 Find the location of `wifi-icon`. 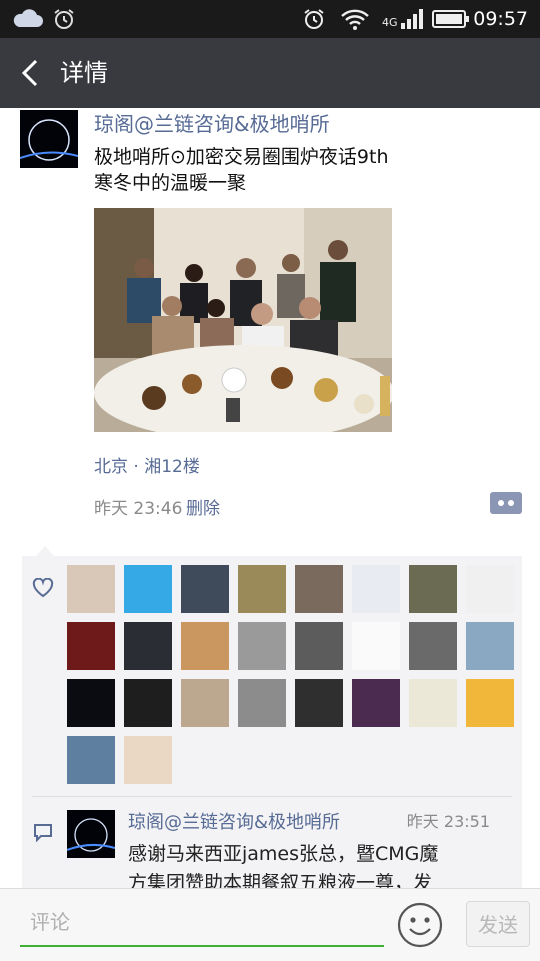

wifi-icon is located at coordinates (355, 19).